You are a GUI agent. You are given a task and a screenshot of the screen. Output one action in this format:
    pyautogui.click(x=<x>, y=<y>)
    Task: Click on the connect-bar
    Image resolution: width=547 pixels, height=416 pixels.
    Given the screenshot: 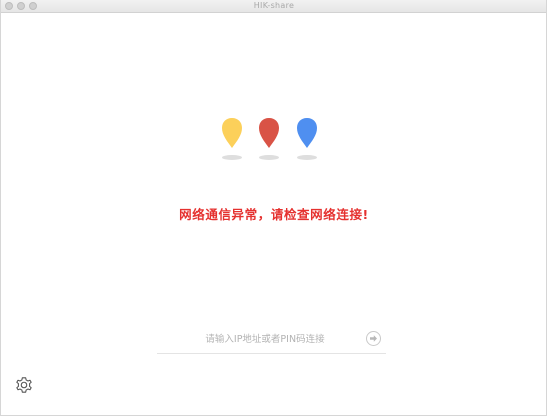 What is the action you would take?
    pyautogui.click(x=271, y=340)
    